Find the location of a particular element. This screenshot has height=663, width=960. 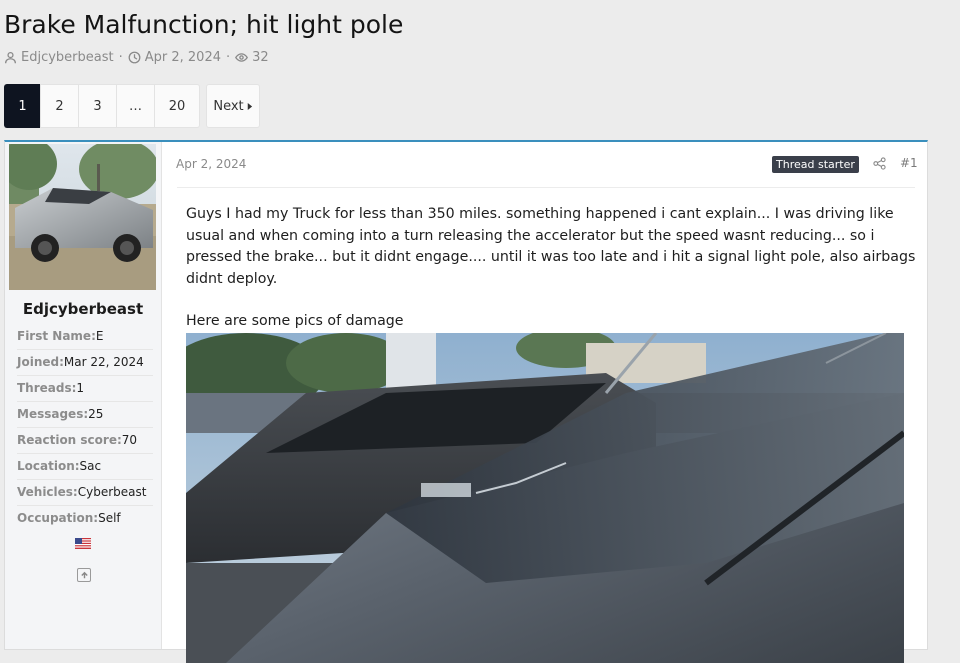

us-flag-icon is located at coordinates (83, 543).